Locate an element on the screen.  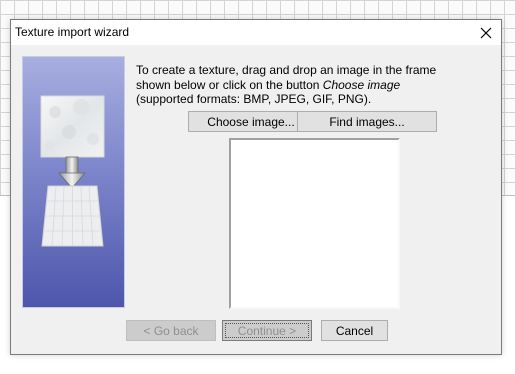
title-bar: Texture import wizard is located at coordinates (256, 32).